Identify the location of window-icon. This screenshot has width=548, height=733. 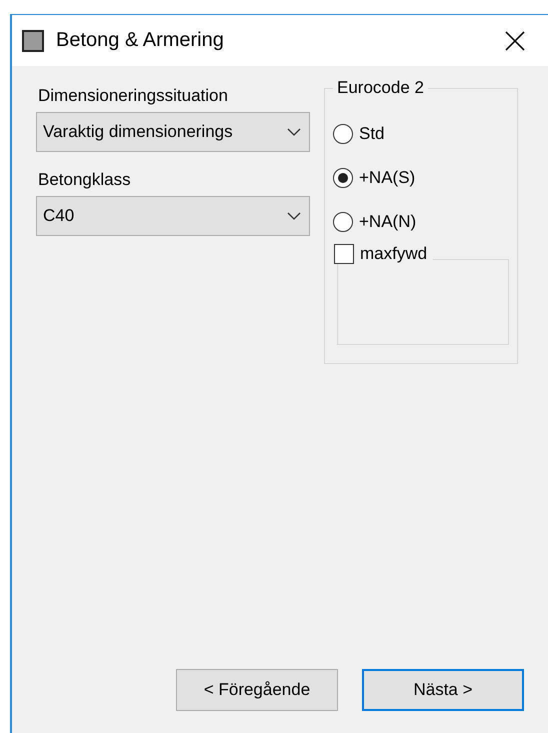
(33, 41).